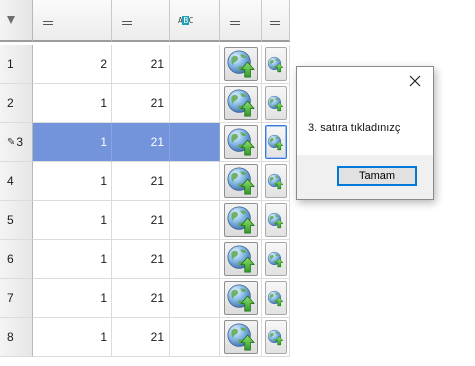 The height and width of the screenshot is (366, 475). I want to click on ok-button: Tamam, so click(377, 176).